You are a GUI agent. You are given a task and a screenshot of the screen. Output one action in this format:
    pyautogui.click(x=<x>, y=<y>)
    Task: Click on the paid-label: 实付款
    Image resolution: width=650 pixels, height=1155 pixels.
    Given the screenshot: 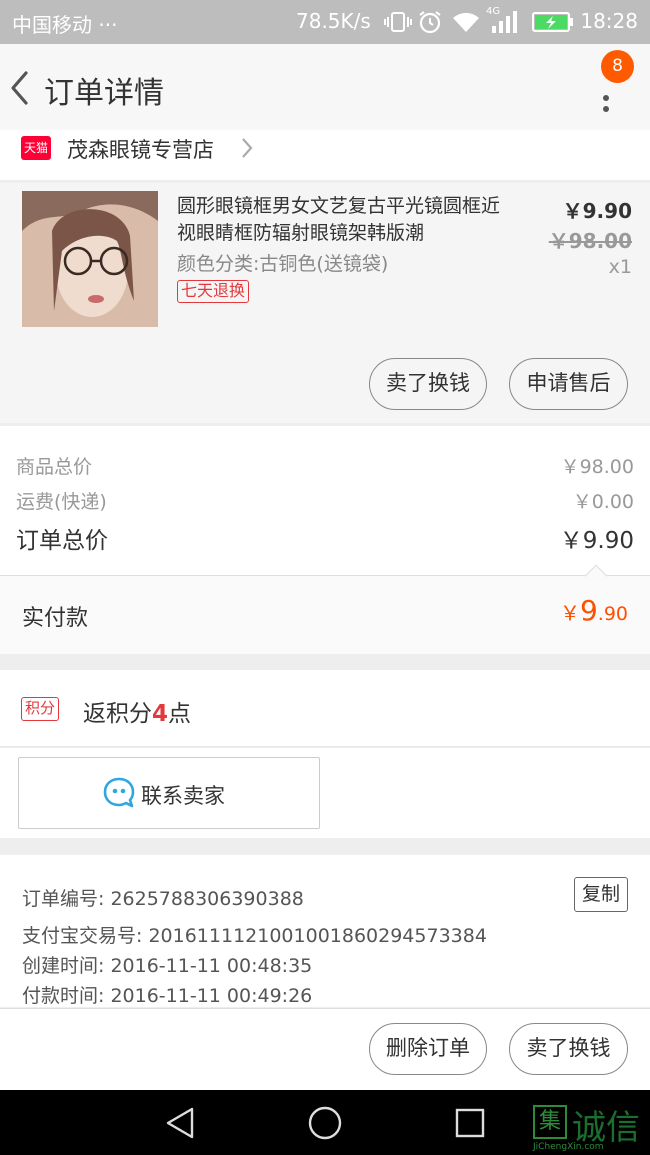 What is the action you would take?
    pyautogui.click(x=55, y=618)
    